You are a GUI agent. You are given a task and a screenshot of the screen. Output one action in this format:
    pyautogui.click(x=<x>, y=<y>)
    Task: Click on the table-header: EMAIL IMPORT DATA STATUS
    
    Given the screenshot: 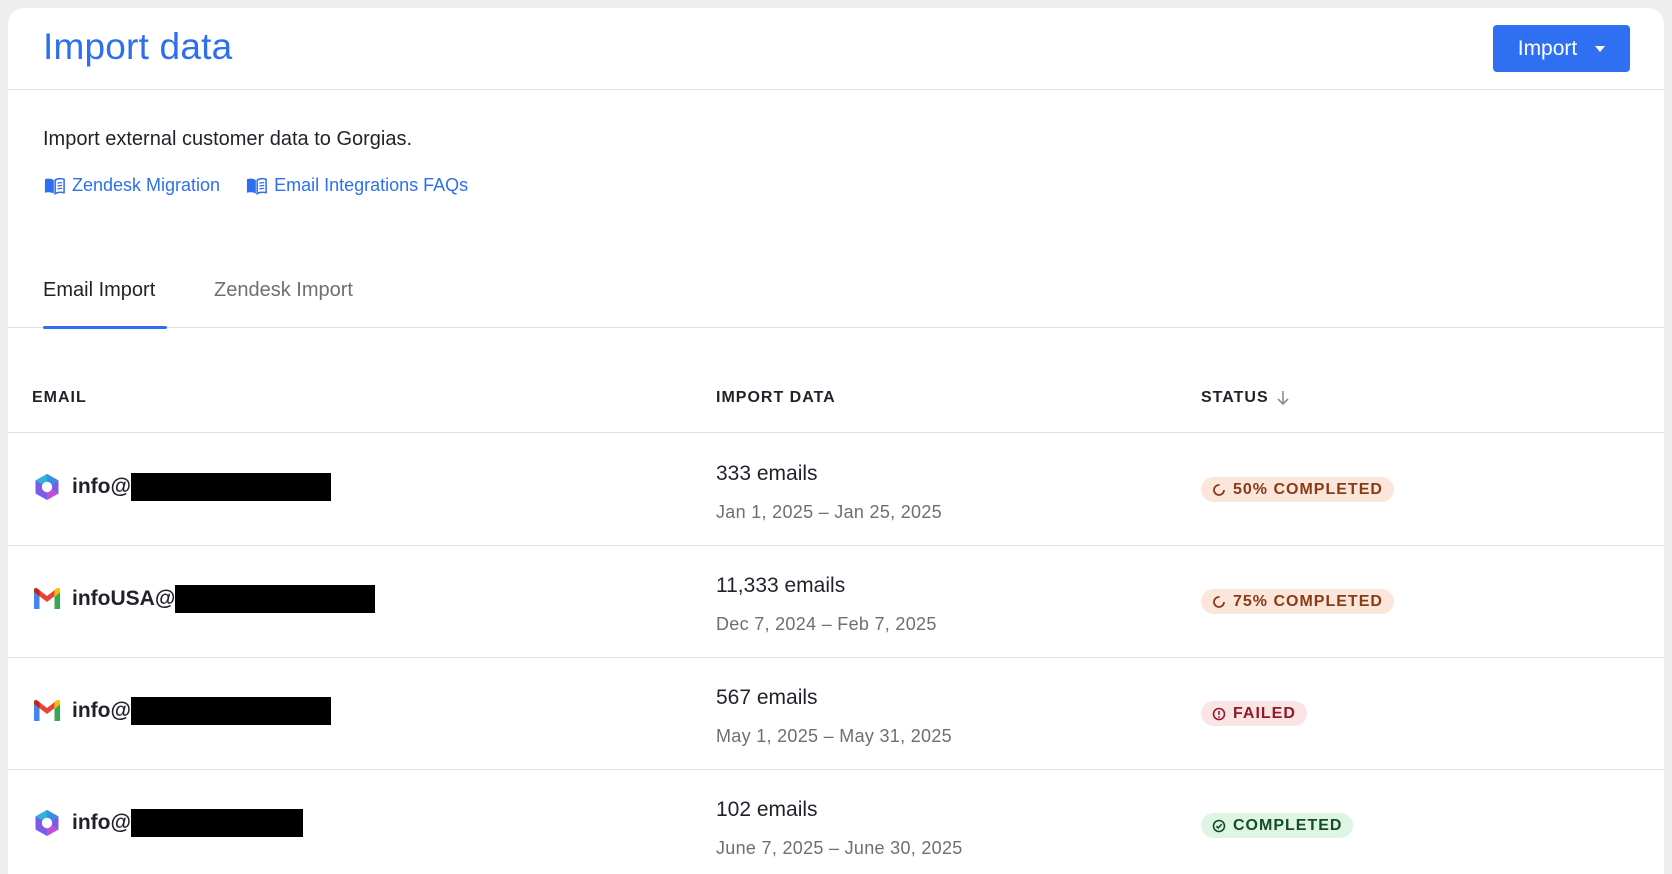 What is the action you would take?
    pyautogui.click(x=836, y=381)
    